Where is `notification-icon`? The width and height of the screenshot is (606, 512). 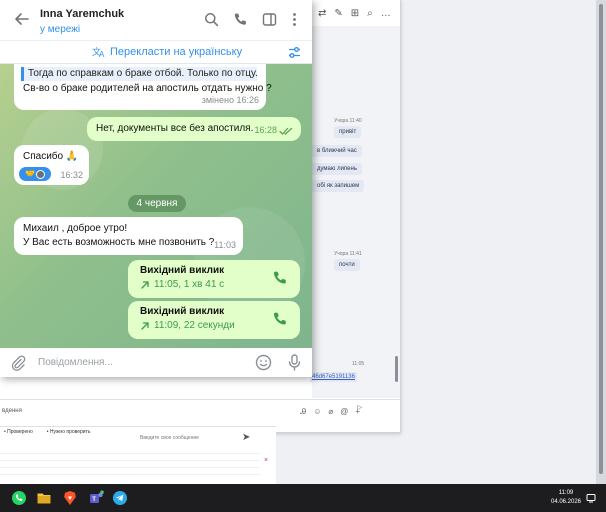
notification-icon is located at coordinates (591, 498).